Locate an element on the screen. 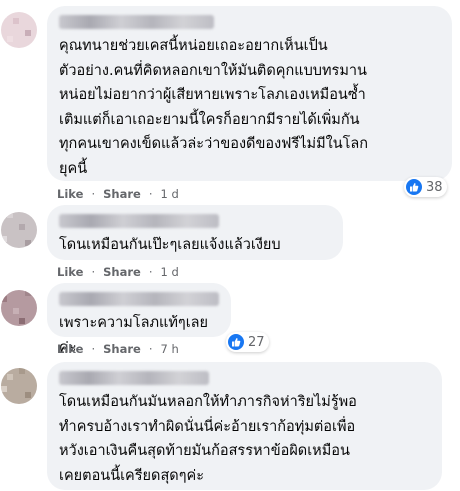  reaction-count: 38 is located at coordinates (425, 187).